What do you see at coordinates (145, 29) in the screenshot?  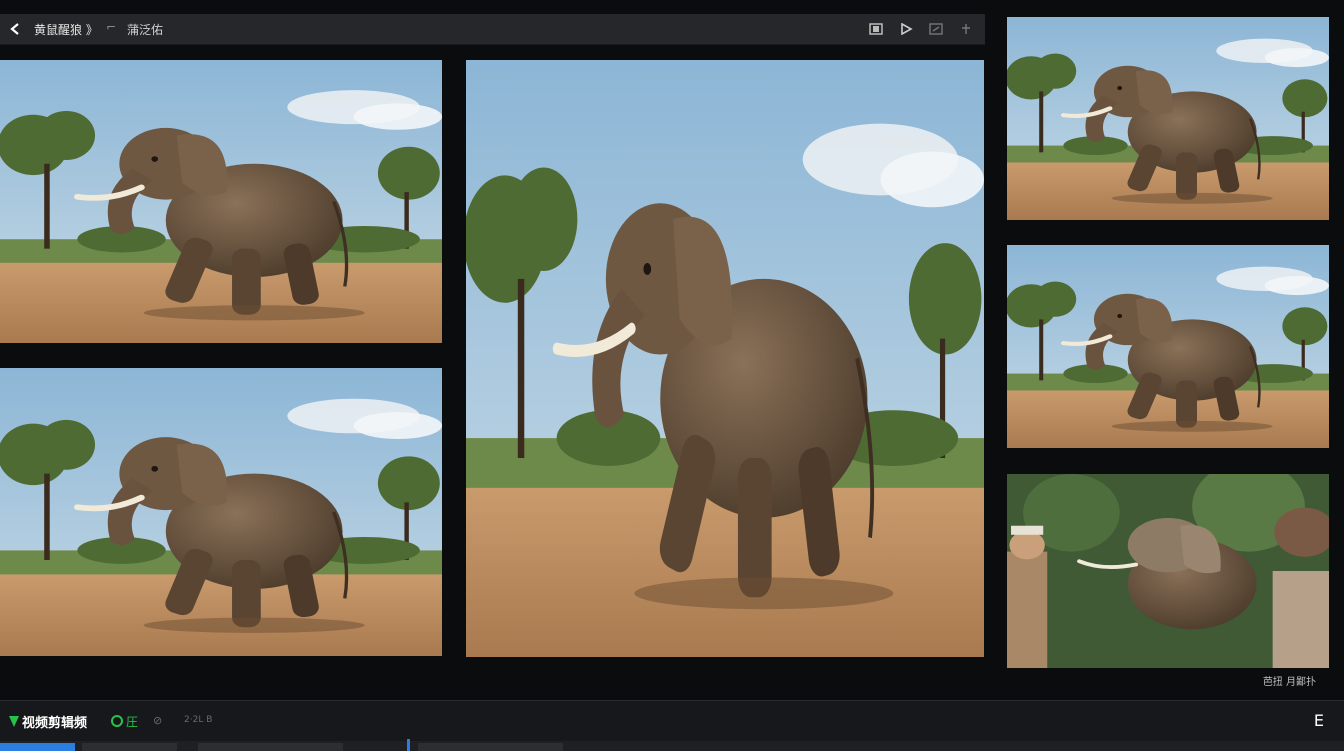 I see `breadcrumb-subtitle: 蒲泛佑` at bounding box center [145, 29].